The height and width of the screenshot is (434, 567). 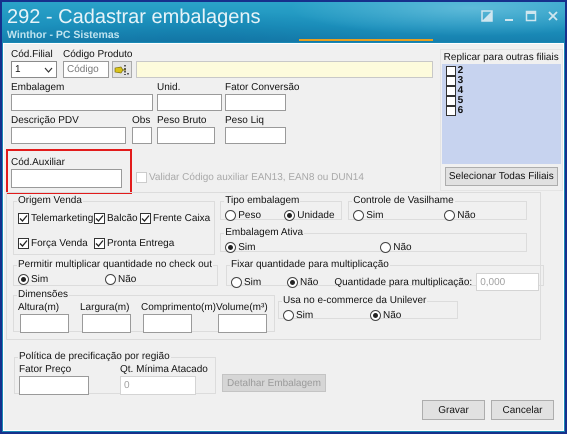 I want to click on select-all-button: Selecionar Todas Filiais, so click(x=501, y=176).